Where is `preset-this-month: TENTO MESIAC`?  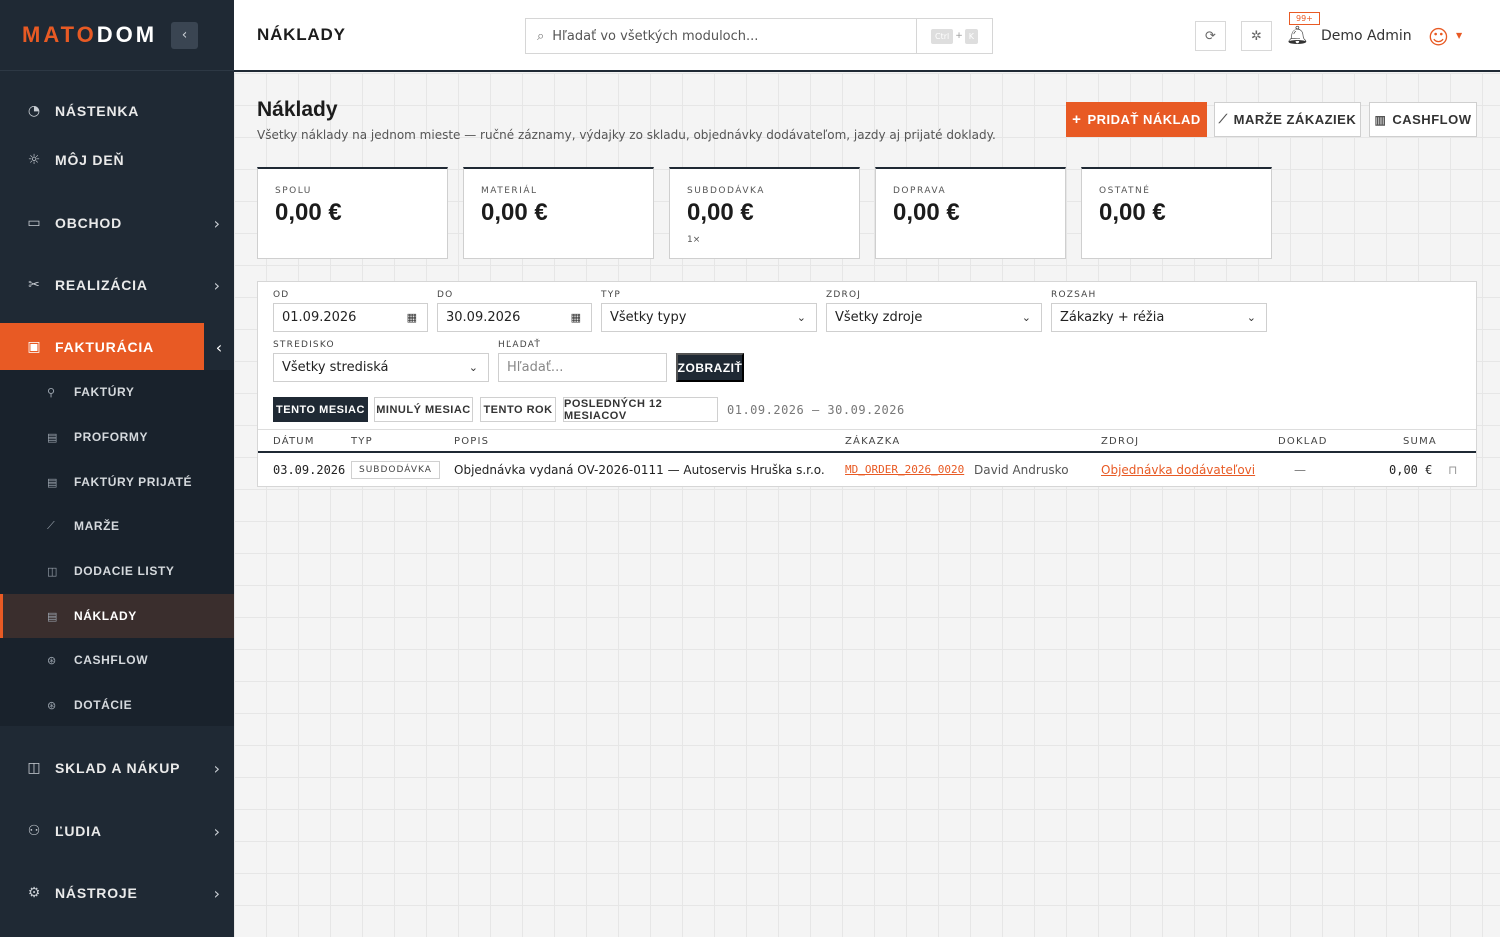
preset-this-month: TENTO MESIAC is located at coordinates (320, 409).